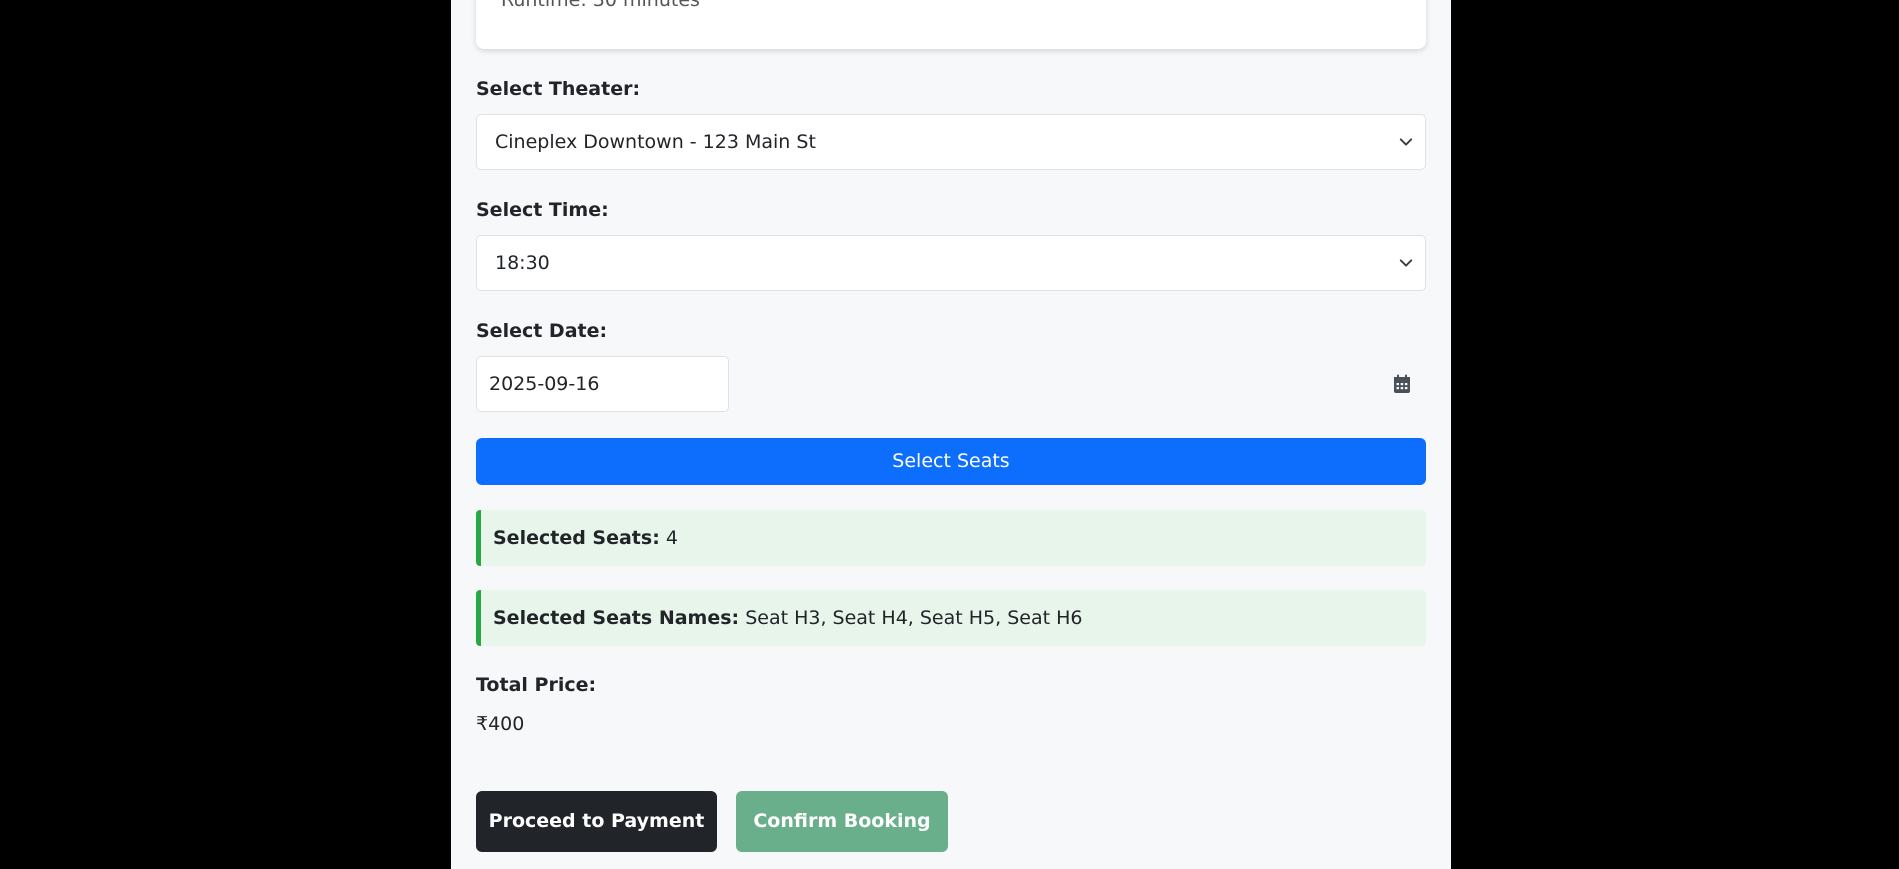 The height and width of the screenshot is (869, 1899). What do you see at coordinates (951, 24) in the screenshot?
I see `movie-info-card: Runtime: 30 minutes` at bounding box center [951, 24].